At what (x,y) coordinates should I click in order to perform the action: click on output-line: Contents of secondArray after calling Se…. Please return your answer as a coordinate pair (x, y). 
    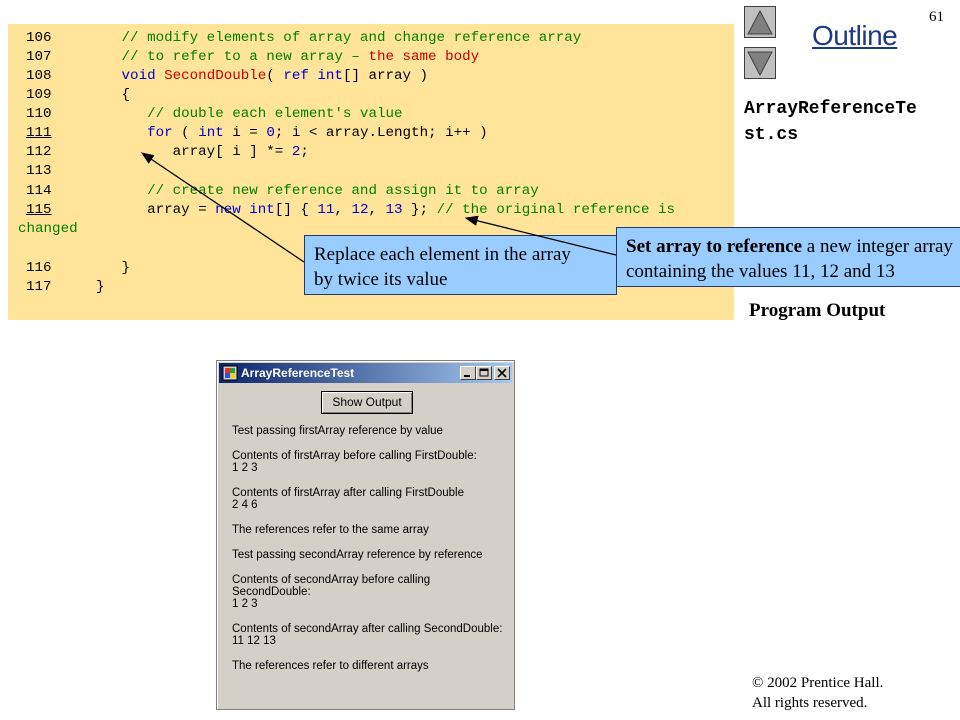
    Looking at the image, I should click on (367, 629).